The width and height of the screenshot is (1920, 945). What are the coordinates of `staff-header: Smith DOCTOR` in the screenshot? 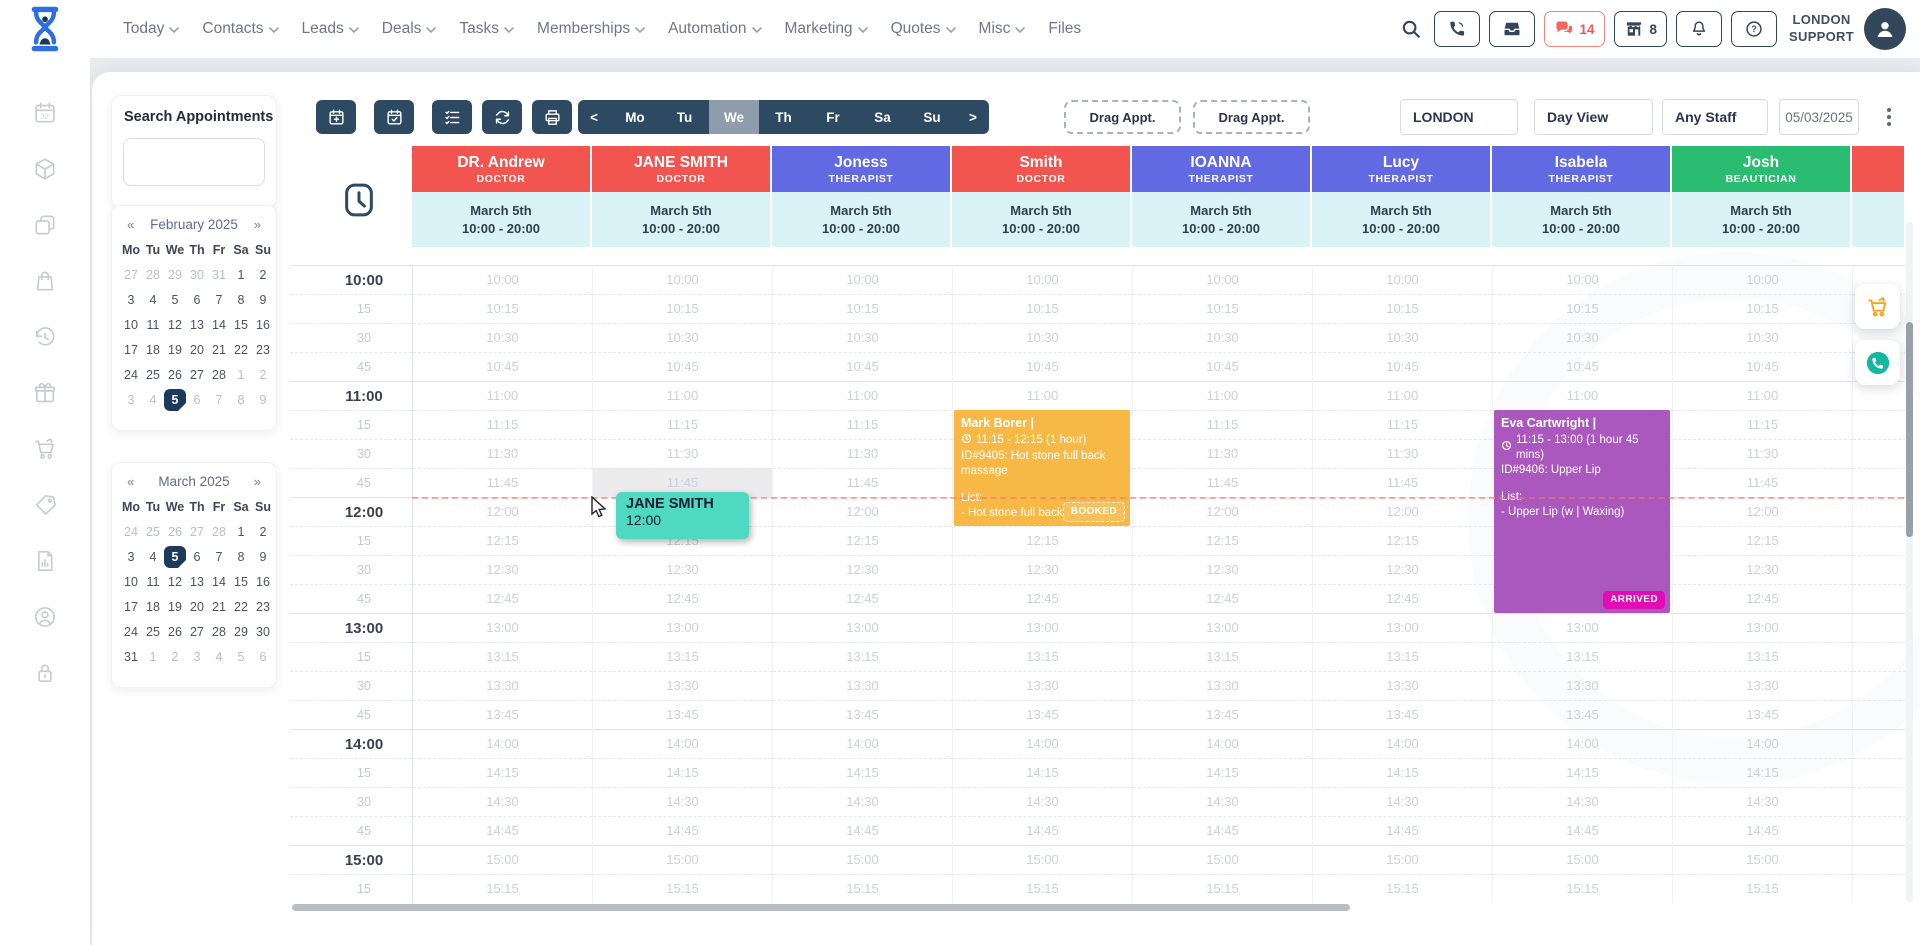 It's located at (1042, 169).